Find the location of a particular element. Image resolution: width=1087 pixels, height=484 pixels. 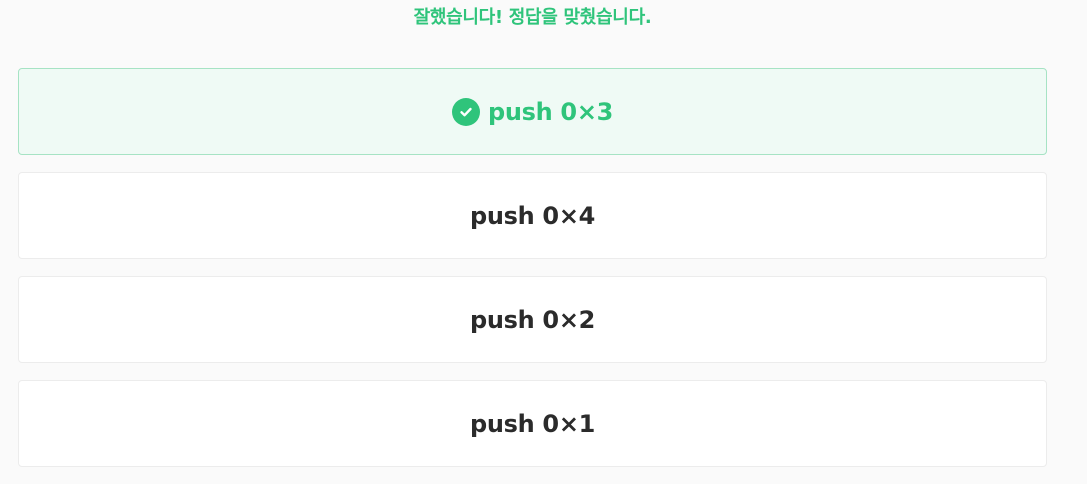

answer-option-label: push 0×4 is located at coordinates (532, 215).